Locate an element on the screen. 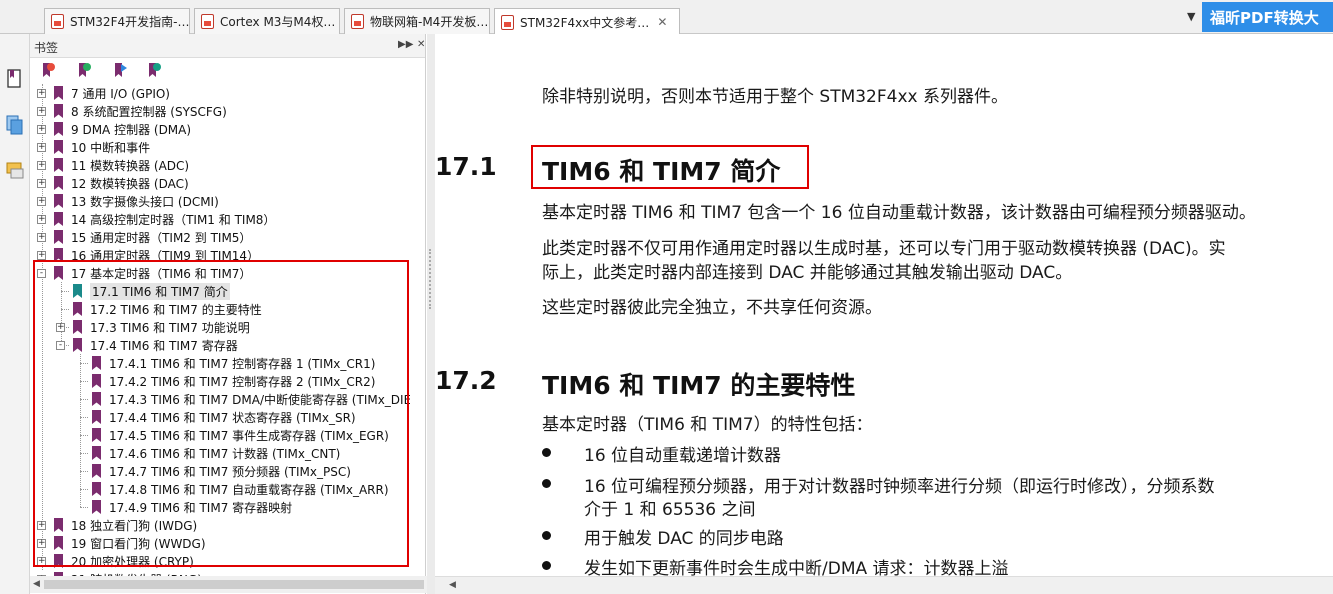 This screenshot has width=1333, height=594. scrollbar-thumb is located at coordinates (234, 584).